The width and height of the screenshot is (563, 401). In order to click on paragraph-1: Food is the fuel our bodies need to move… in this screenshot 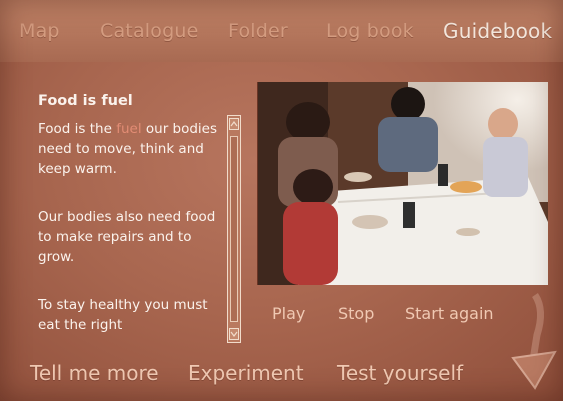, I will do `click(128, 149)`.